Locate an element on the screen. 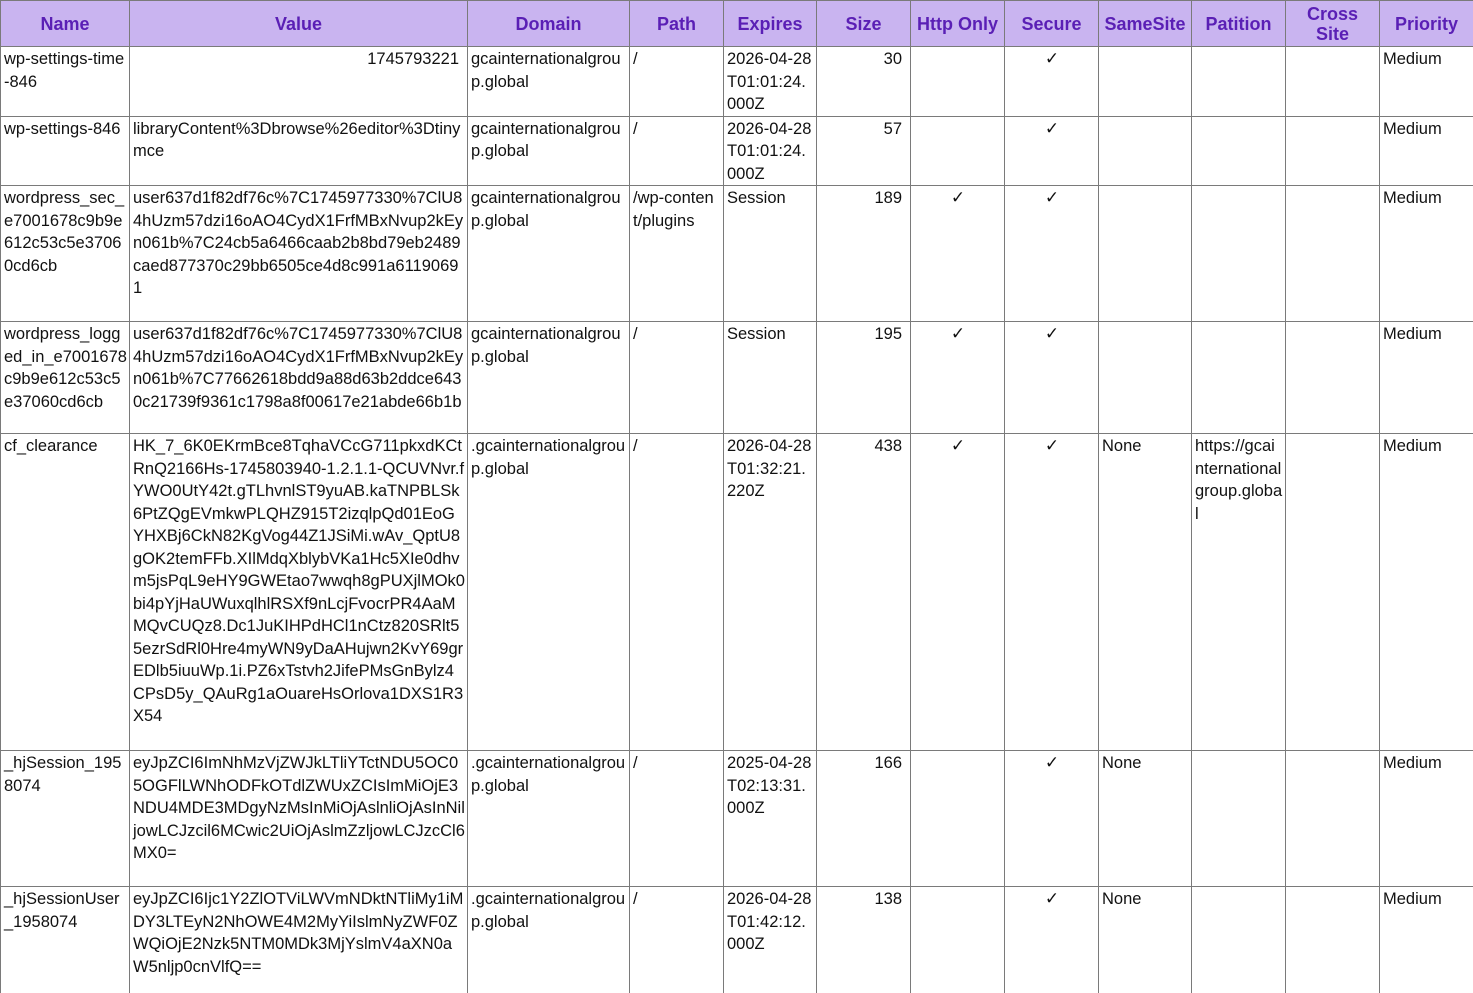 The height and width of the screenshot is (993, 1473). header-cross-site: Cross Site is located at coordinates (1332, 23).